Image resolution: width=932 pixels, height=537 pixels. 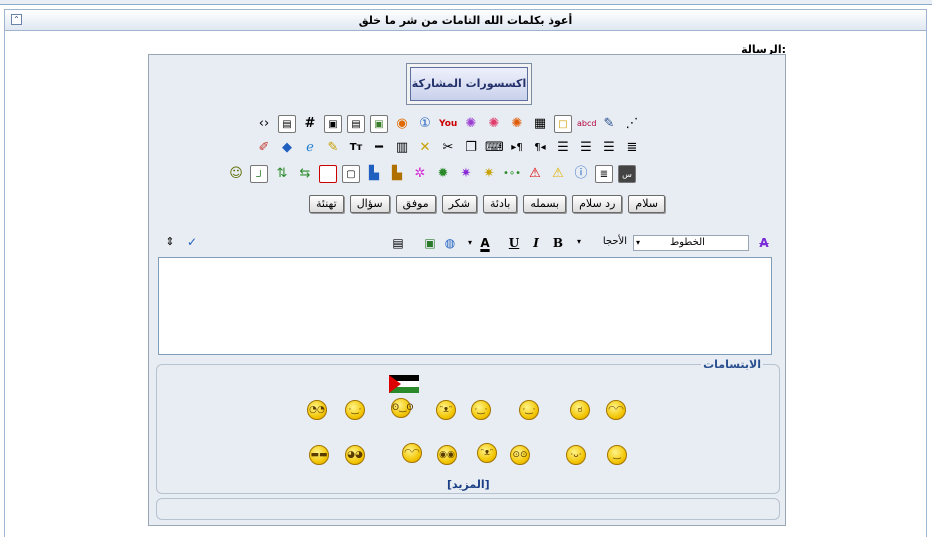 I want to click on quick-button-basmala: بسمله, so click(x=545, y=204).